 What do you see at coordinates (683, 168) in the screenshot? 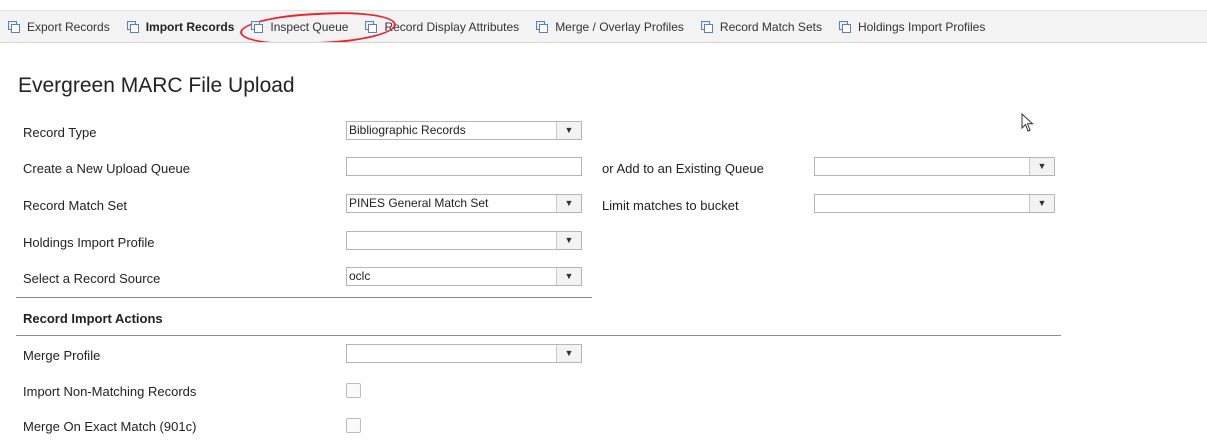
I see `existing-queue-label: or Add to an Existing Queue` at bounding box center [683, 168].